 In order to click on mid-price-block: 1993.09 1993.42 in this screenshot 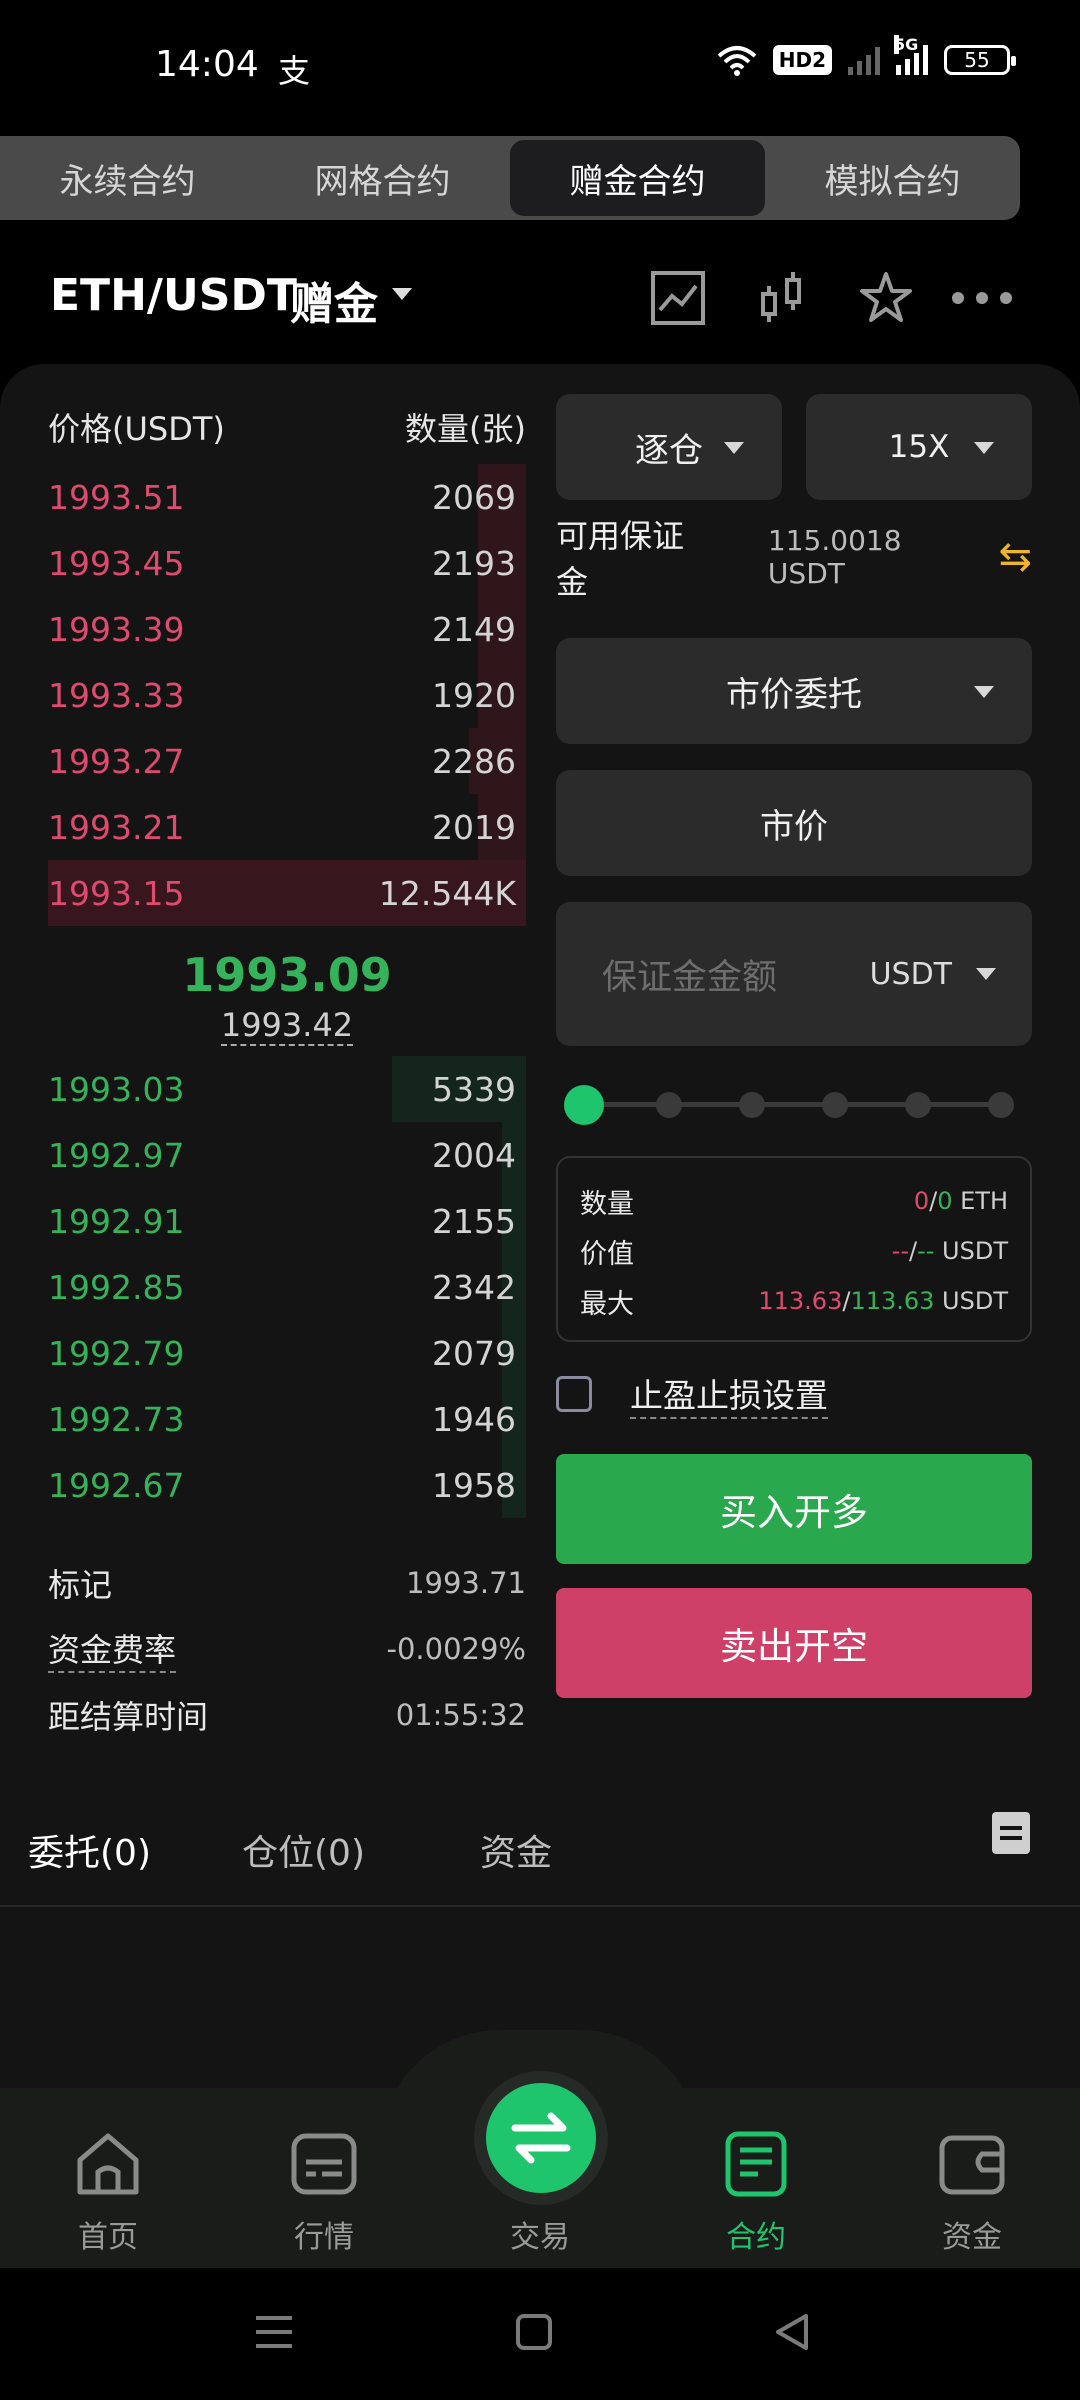, I will do `click(287, 991)`.